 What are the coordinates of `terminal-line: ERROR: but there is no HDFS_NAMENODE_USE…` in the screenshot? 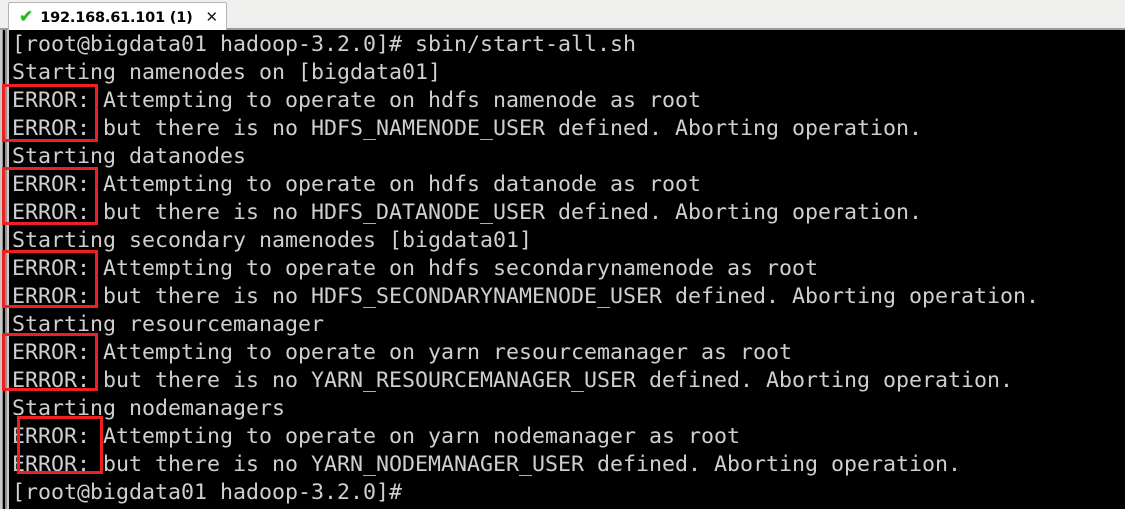 It's located at (467, 128).